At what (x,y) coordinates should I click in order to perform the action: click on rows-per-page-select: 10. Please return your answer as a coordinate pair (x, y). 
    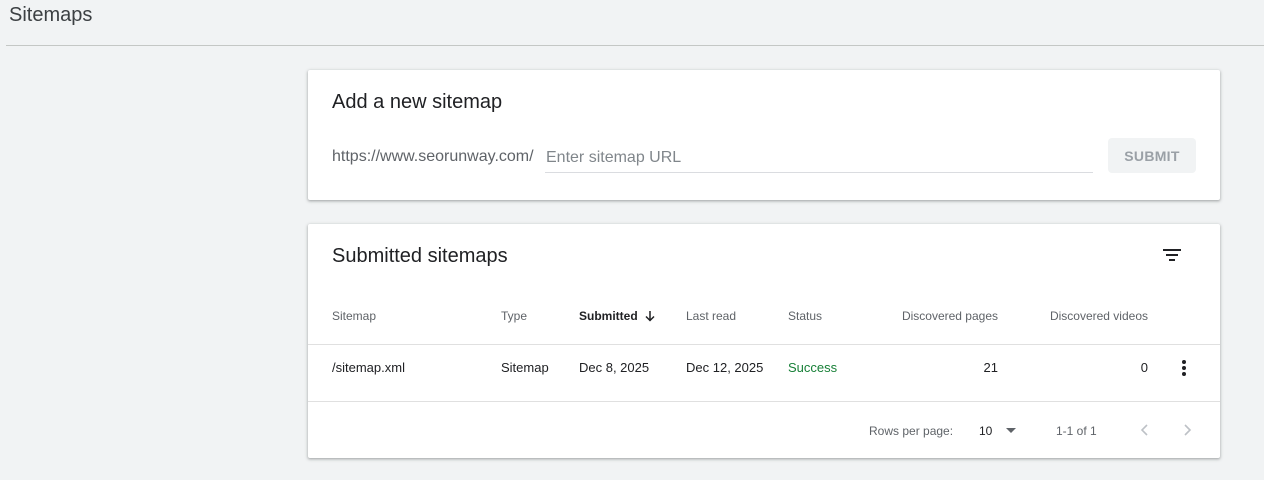
    Looking at the image, I should click on (1003, 431).